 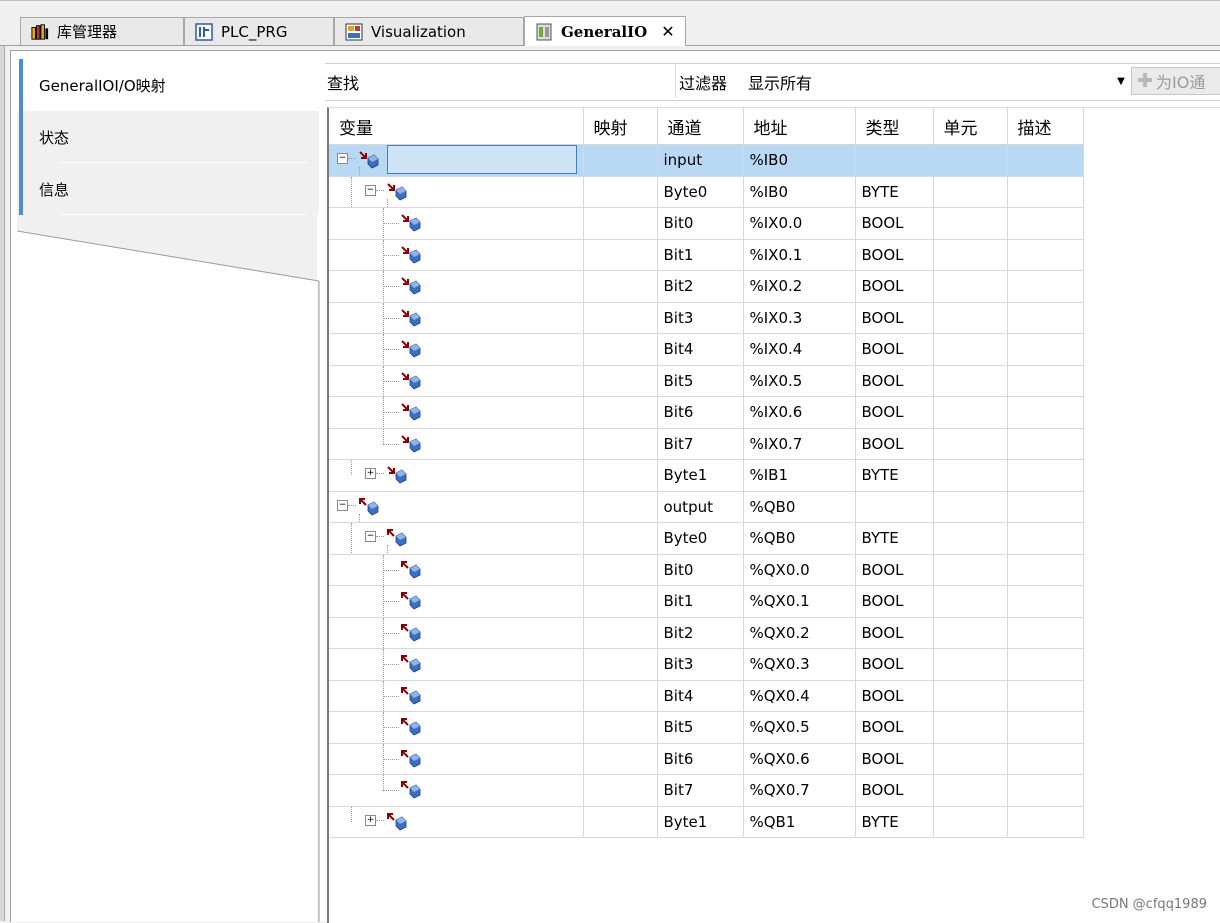 I want to click on table-row: + Byte1 %QB1 BYTE, so click(x=706, y=822).